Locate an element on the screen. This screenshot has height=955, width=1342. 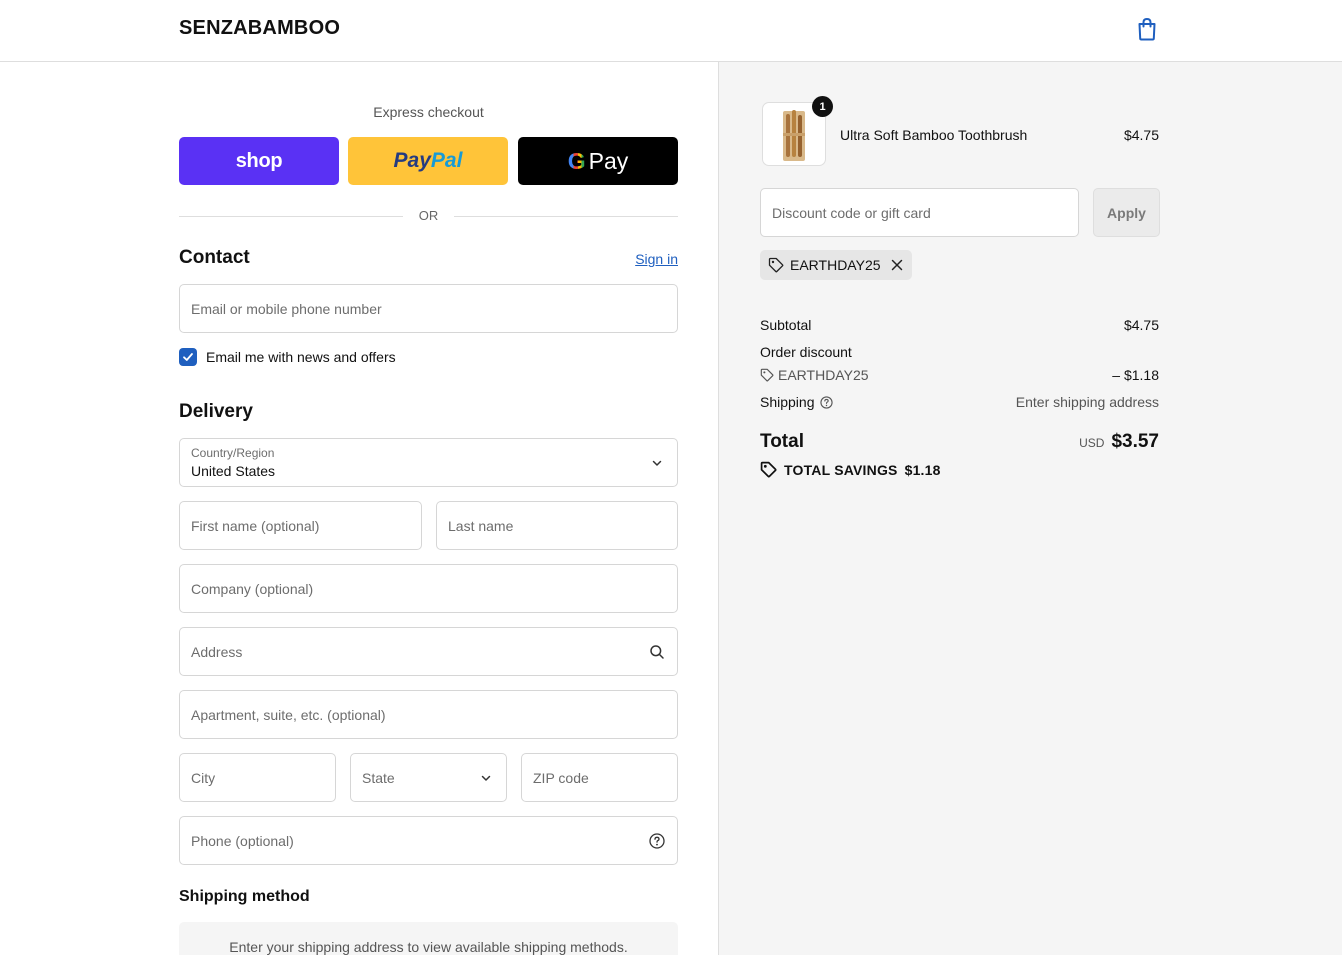
state-select: State is located at coordinates (428, 777).